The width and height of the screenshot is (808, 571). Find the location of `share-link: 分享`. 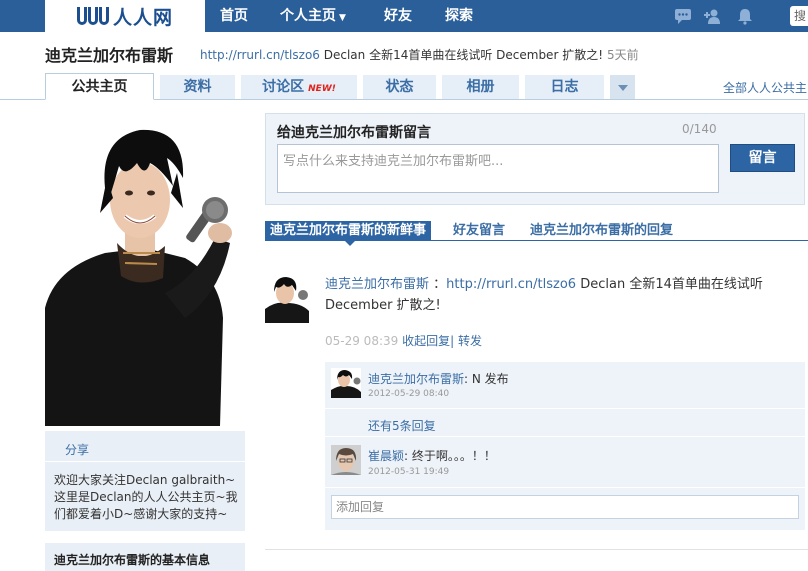

share-link: 分享 is located at coordinates (77, 449).